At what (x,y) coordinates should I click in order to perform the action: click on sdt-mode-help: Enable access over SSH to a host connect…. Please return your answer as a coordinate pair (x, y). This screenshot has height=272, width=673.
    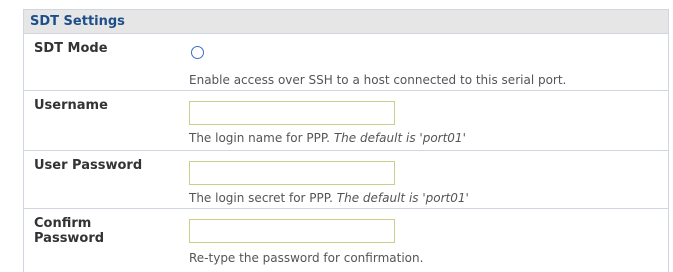
    Looking at the image, I should click on (378, 80).